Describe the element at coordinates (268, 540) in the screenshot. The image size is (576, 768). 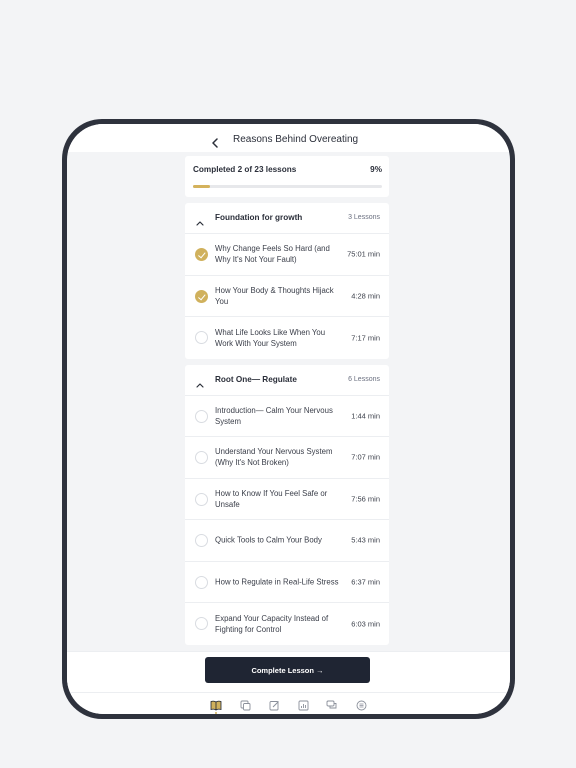
I see `lesson-title: Quick Tools to Calm Your Body` at that location.